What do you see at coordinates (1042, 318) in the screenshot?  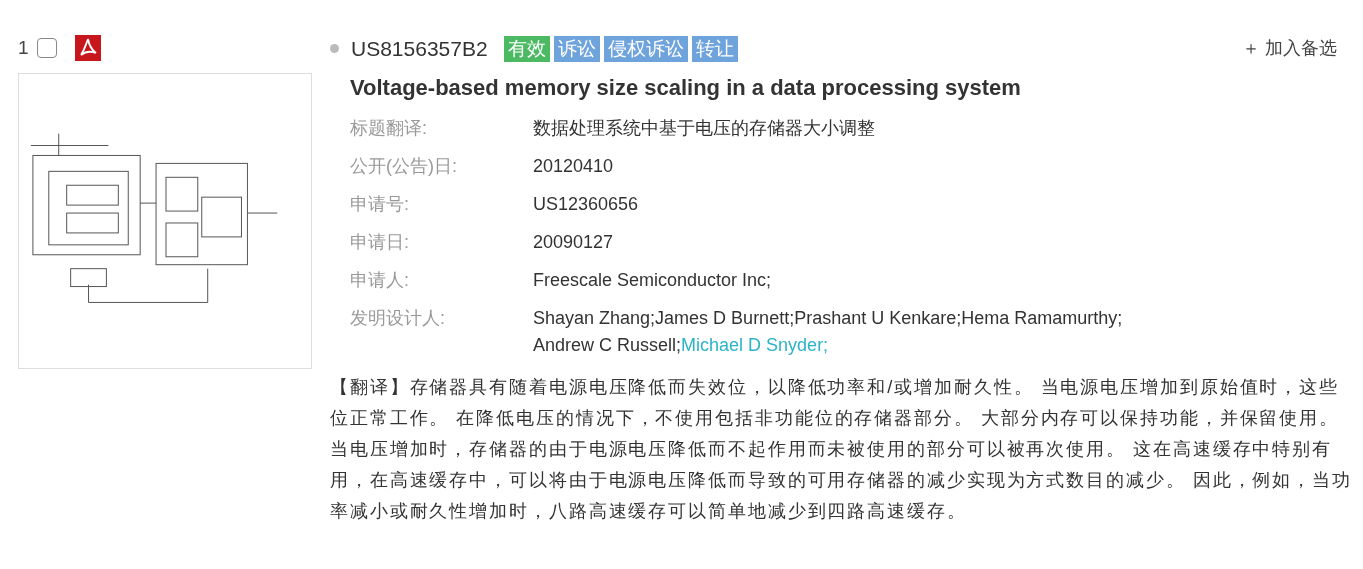 I see `inventor-name: Hema Ramamurthy;` at bounding box center [1042, 318].